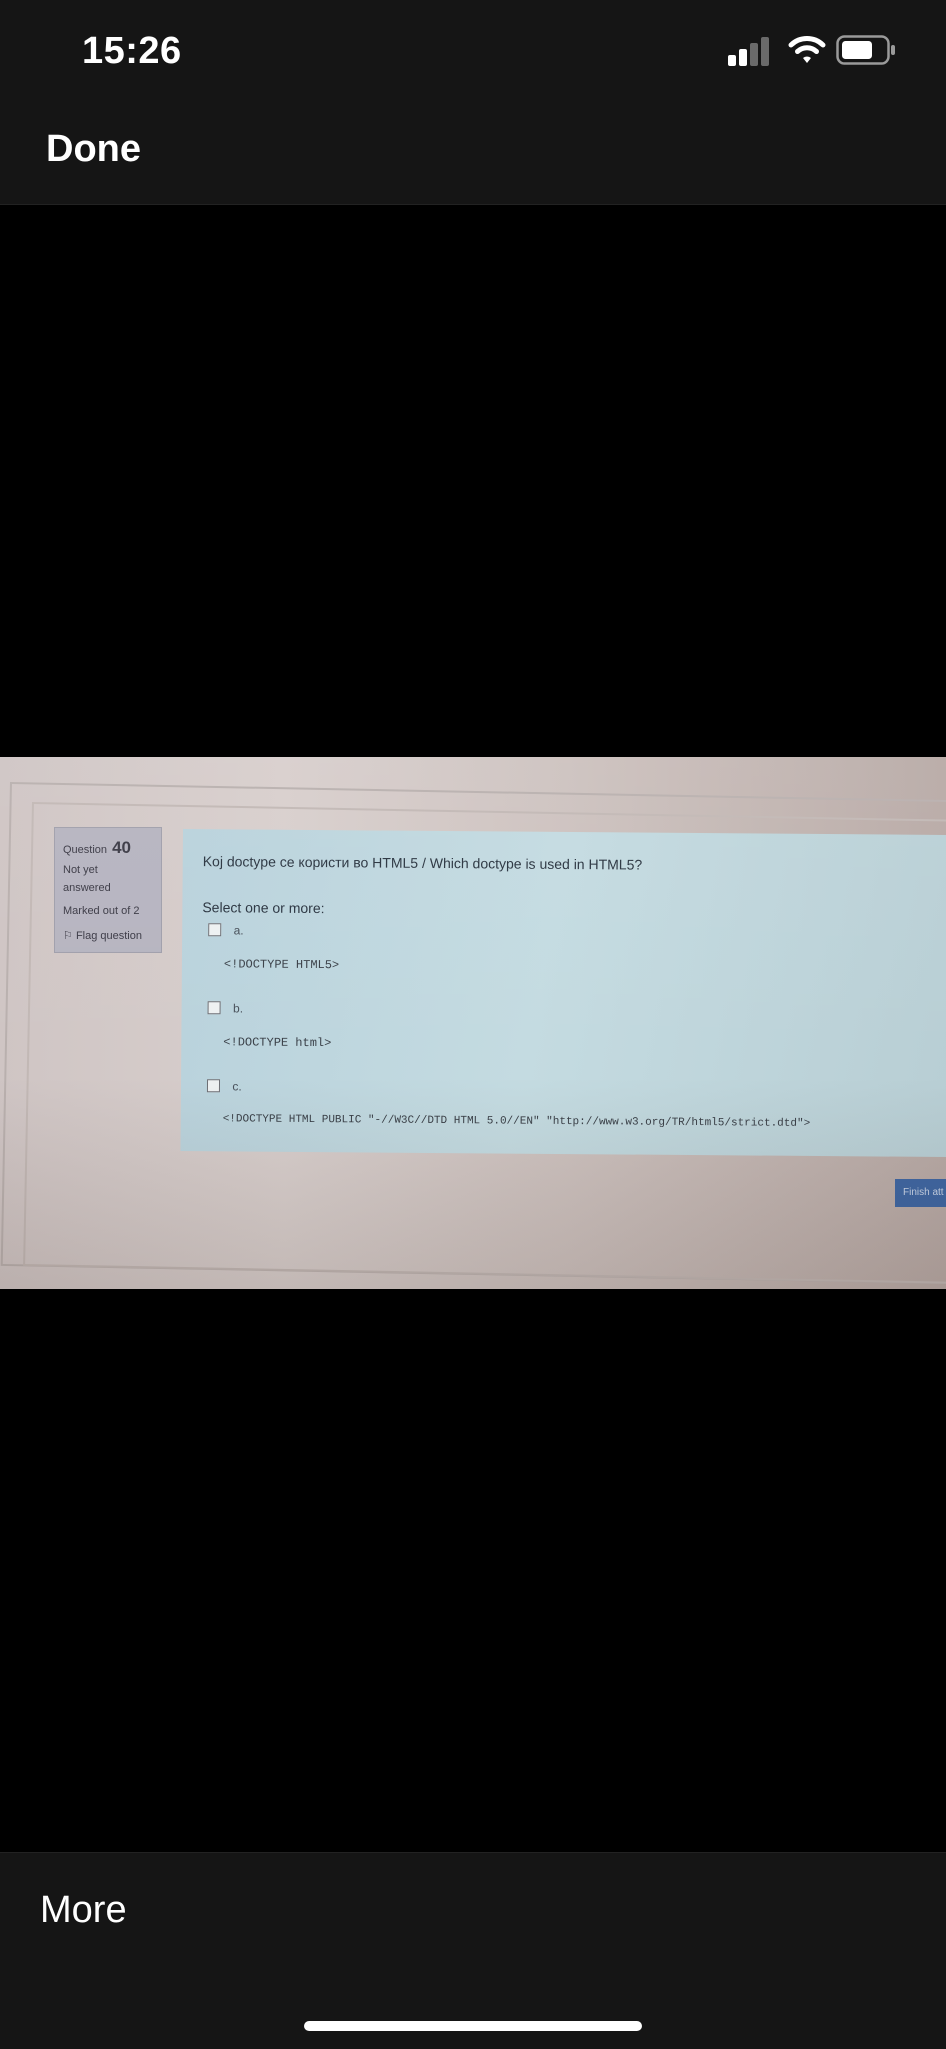 The width and height of the screenshot is (946, 2049). What do you see at coordinates (215, 930) in the screenshot?
I see `option-a-checkbox` at bounding box center [215, 930].